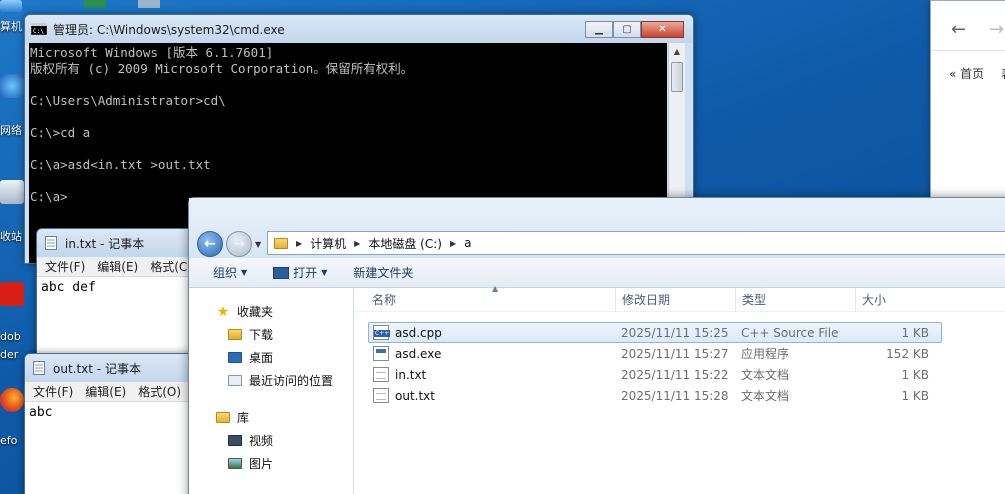 This screenshot has height=494, width=1005. I want to click on notepad-in-titlebar: in.txt - 记事本, so click(121, 243).